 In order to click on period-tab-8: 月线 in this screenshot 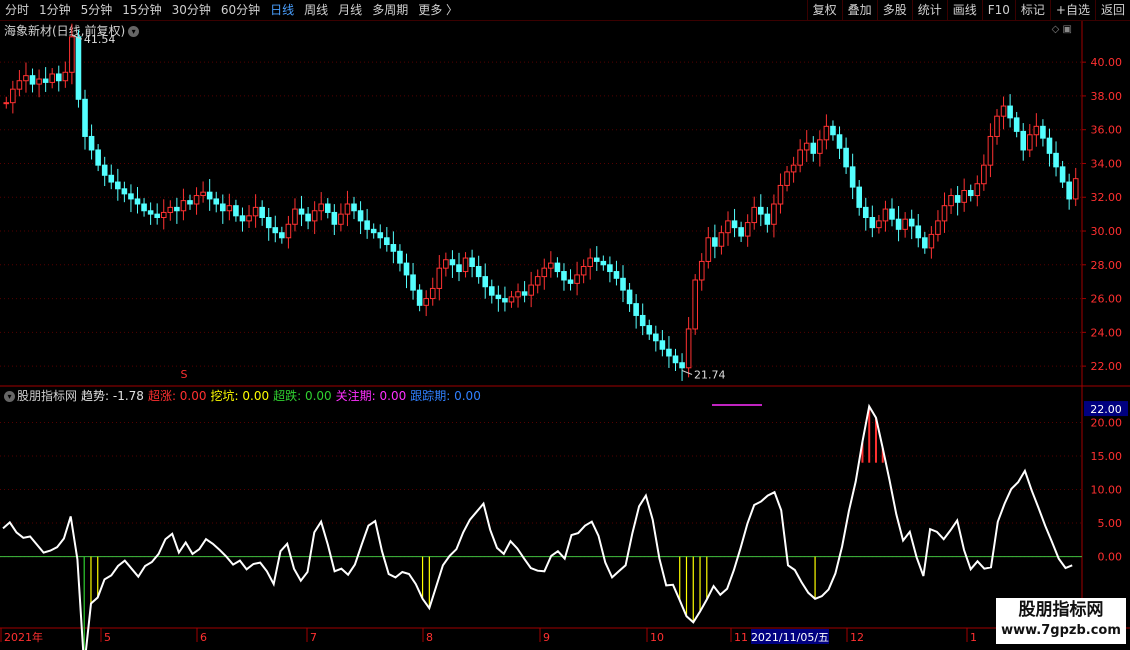, I will do `click(350, 10)`.